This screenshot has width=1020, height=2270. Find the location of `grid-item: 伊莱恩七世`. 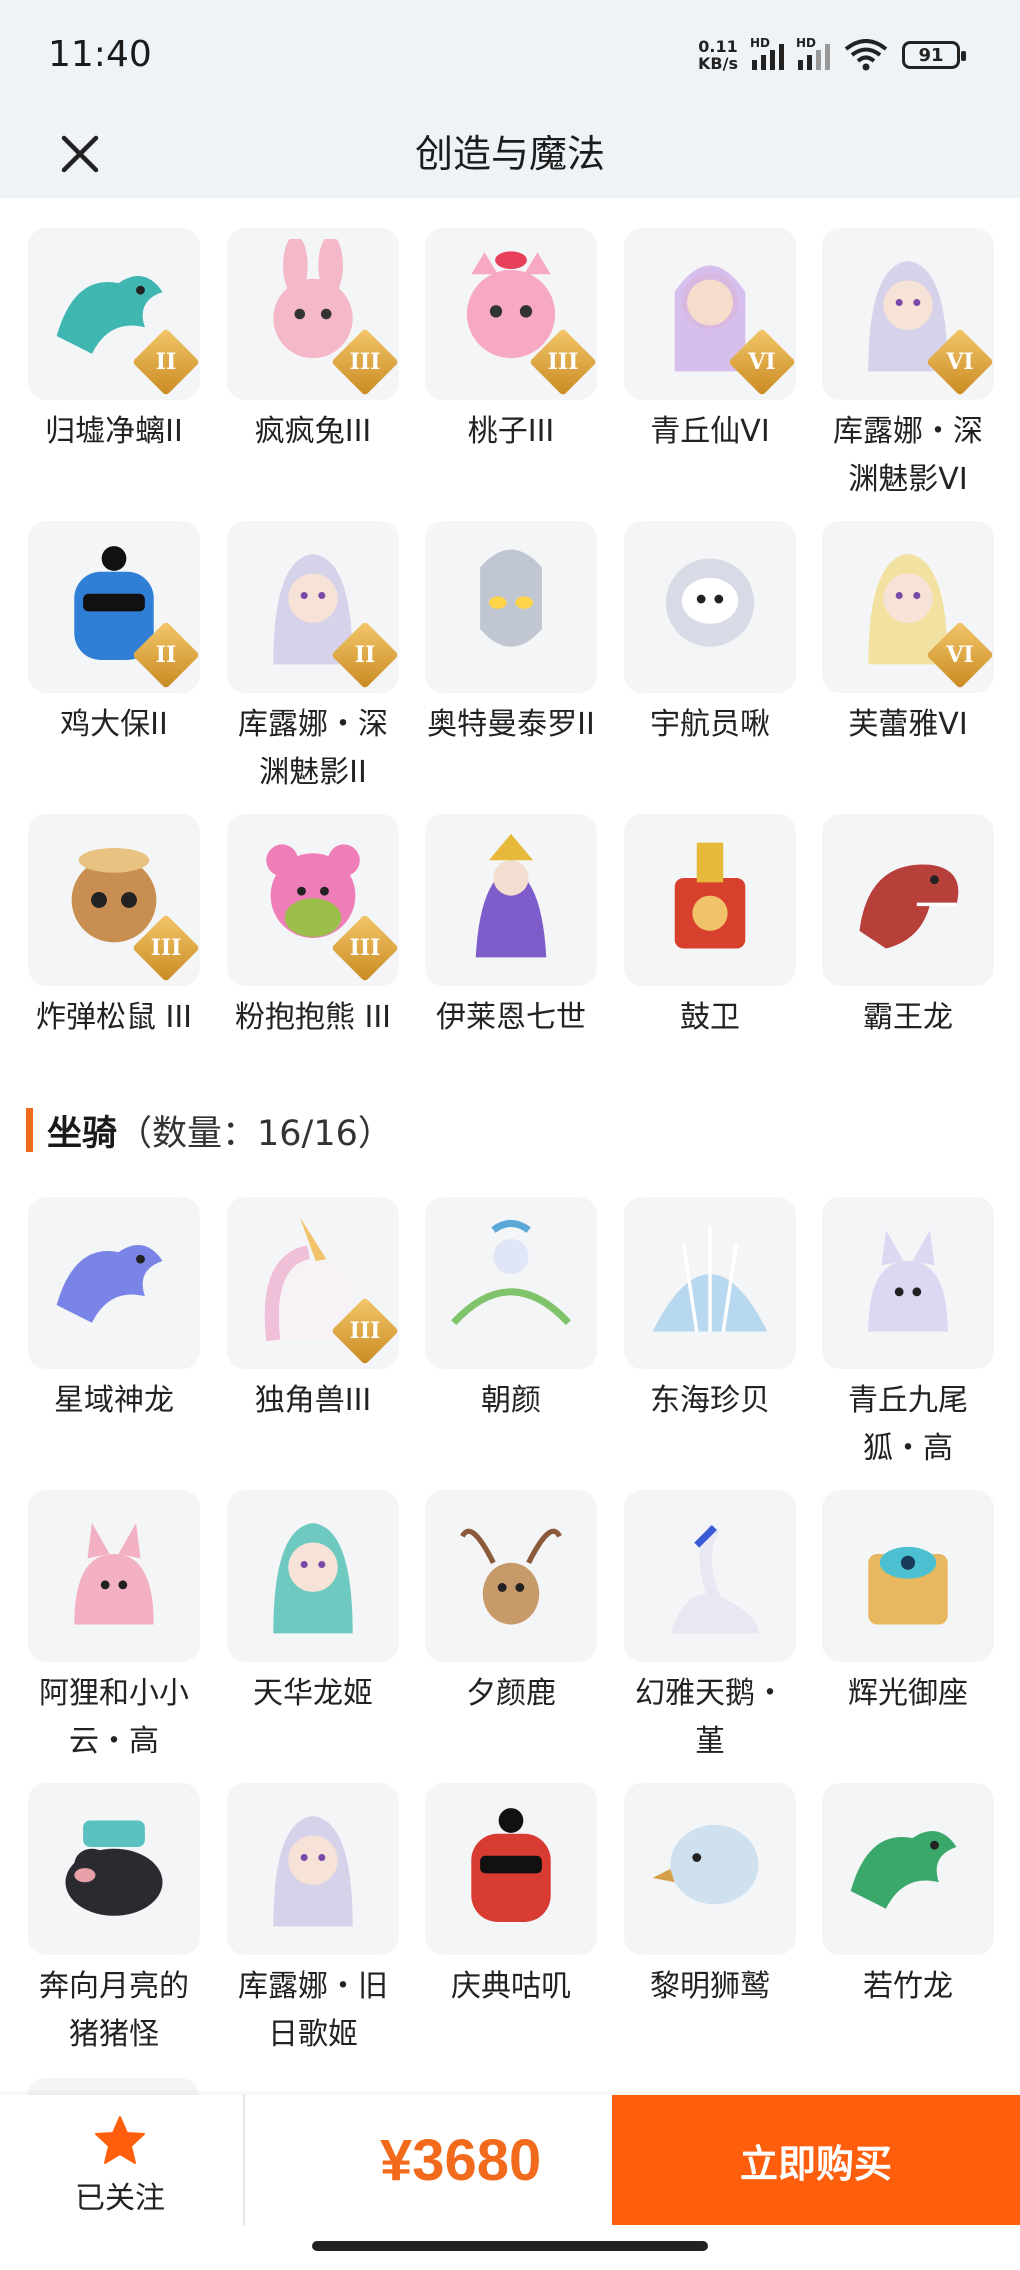

grid-item: 伊莱恩七世 is located at coordinates (511, 928).